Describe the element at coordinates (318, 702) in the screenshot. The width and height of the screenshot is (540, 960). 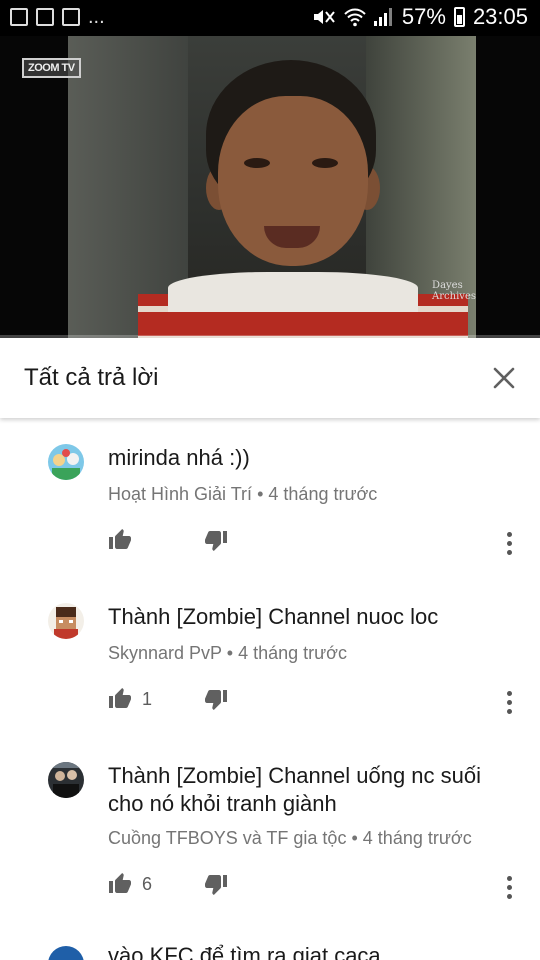
I see `comment-actions: 1` at that location.